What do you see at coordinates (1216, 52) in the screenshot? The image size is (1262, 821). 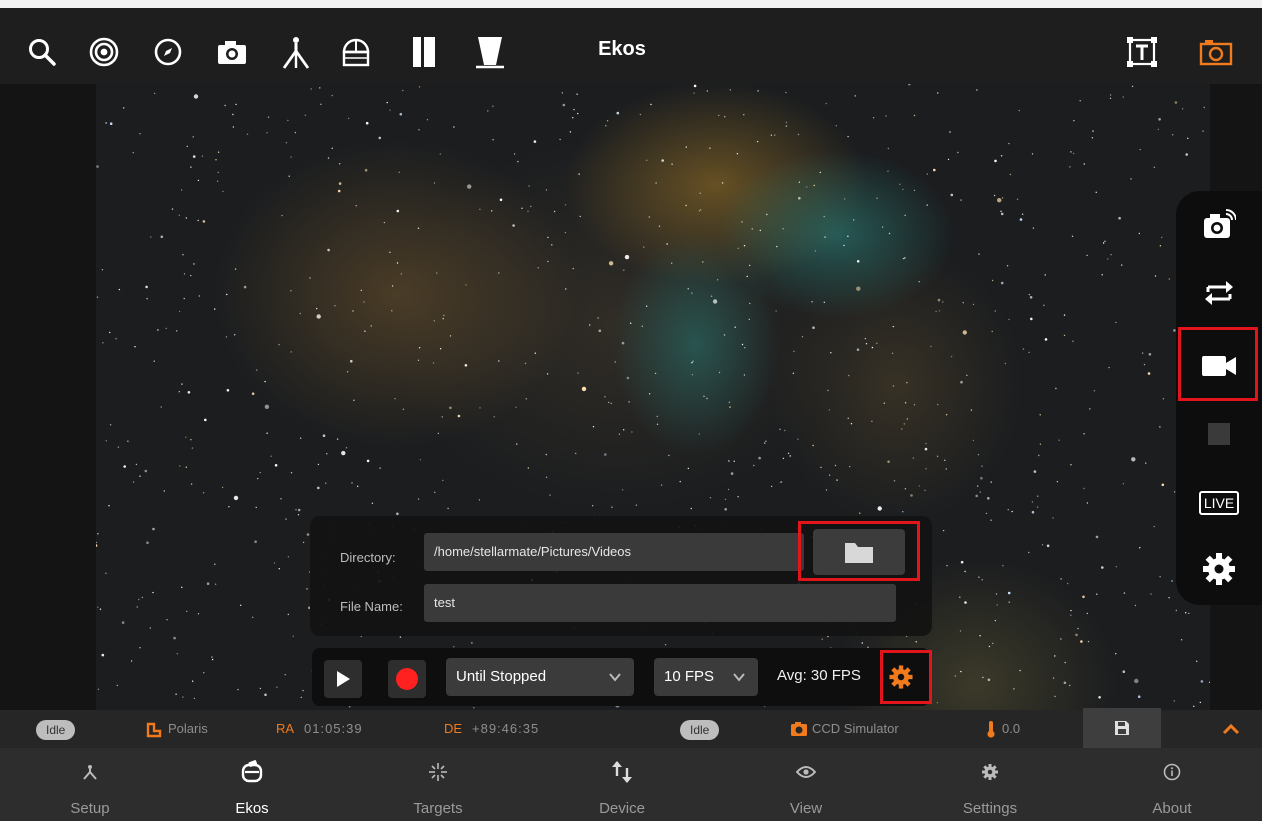 I see `capture-frame-icon` at bounding box center [1216, 52].